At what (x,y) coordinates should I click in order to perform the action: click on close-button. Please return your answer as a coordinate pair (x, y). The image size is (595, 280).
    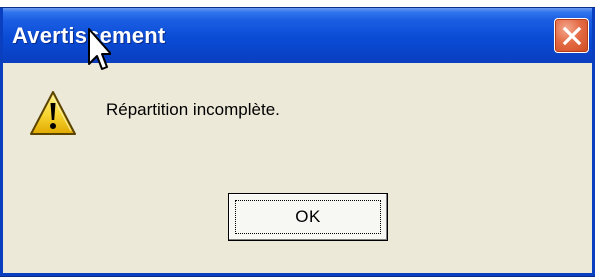
    Looking at the image, I should click on (571, 35).